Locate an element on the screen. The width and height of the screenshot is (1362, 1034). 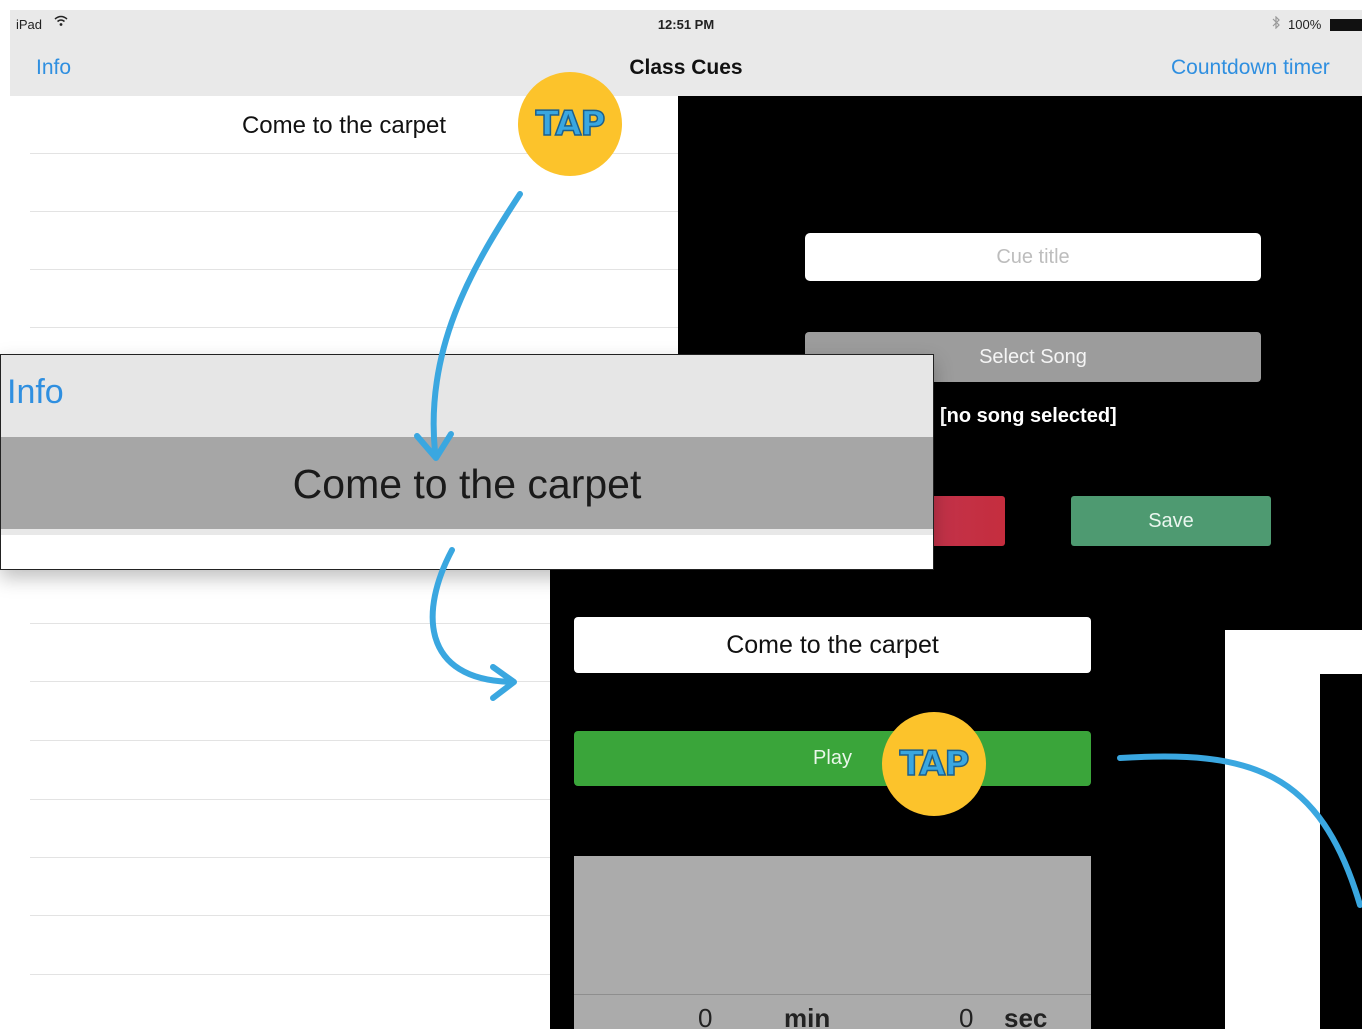
nav-title: Class Cues is located at coordinates (686, 67).